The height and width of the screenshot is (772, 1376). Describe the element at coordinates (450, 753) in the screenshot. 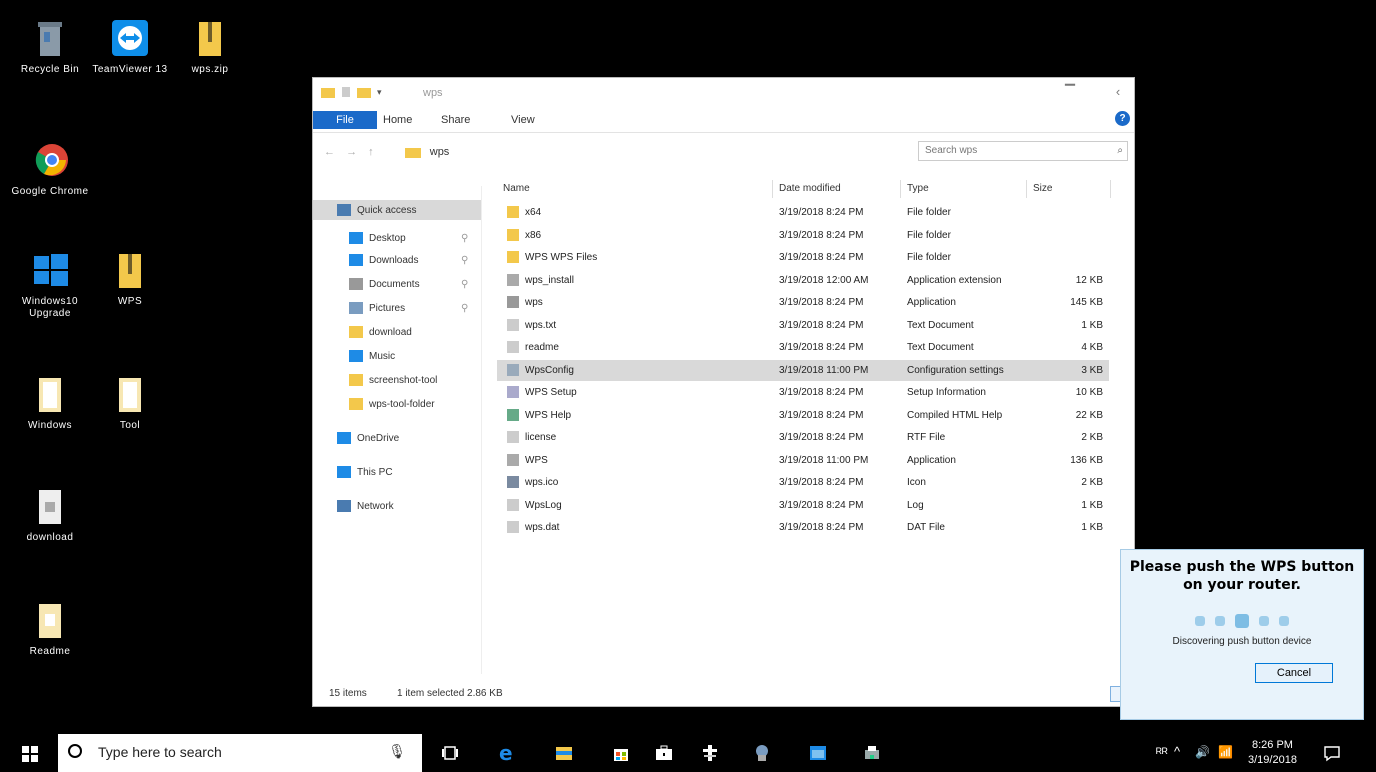

I see `task-view-icon` at that location.